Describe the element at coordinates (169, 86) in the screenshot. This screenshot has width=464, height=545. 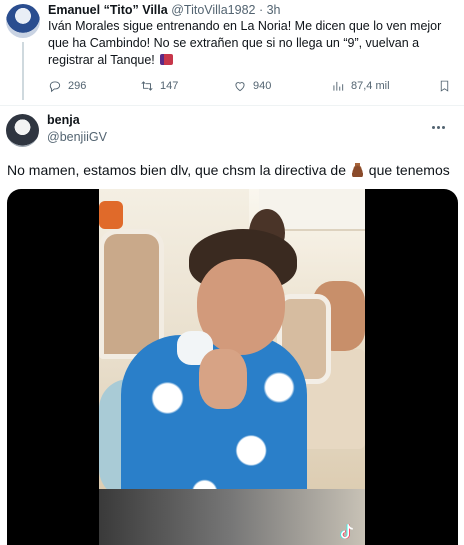
I see `retweet-count: 147` at that location.